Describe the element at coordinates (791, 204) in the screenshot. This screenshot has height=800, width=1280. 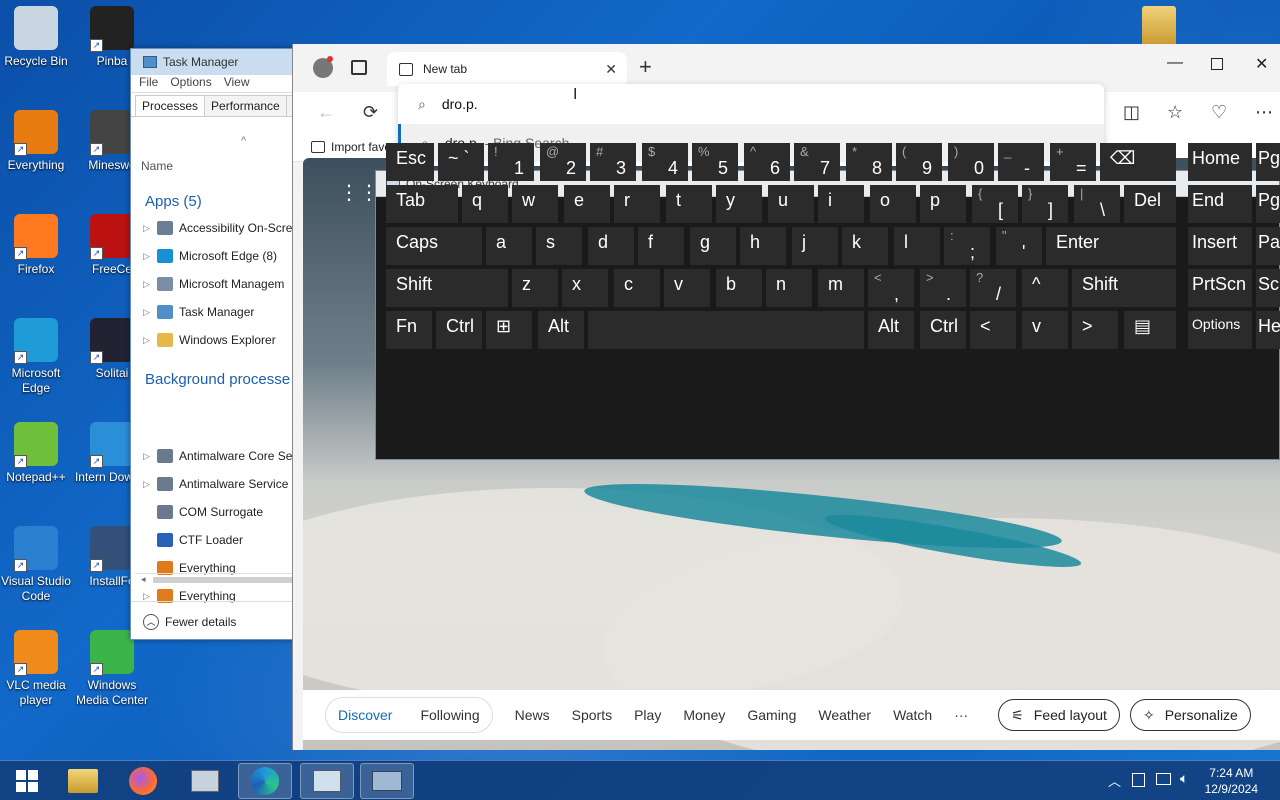
I see `key: u` at that location.